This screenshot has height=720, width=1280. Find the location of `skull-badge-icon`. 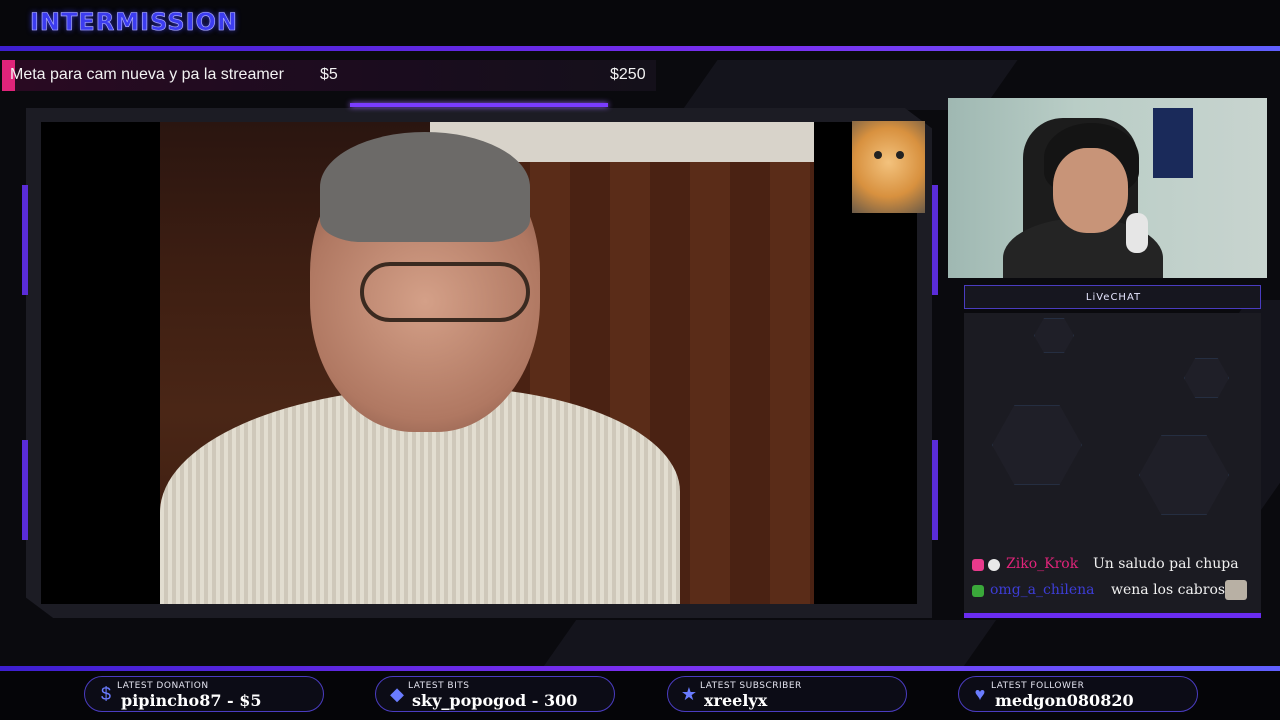

skull-badge-icon is located at coordinates (994, 565).